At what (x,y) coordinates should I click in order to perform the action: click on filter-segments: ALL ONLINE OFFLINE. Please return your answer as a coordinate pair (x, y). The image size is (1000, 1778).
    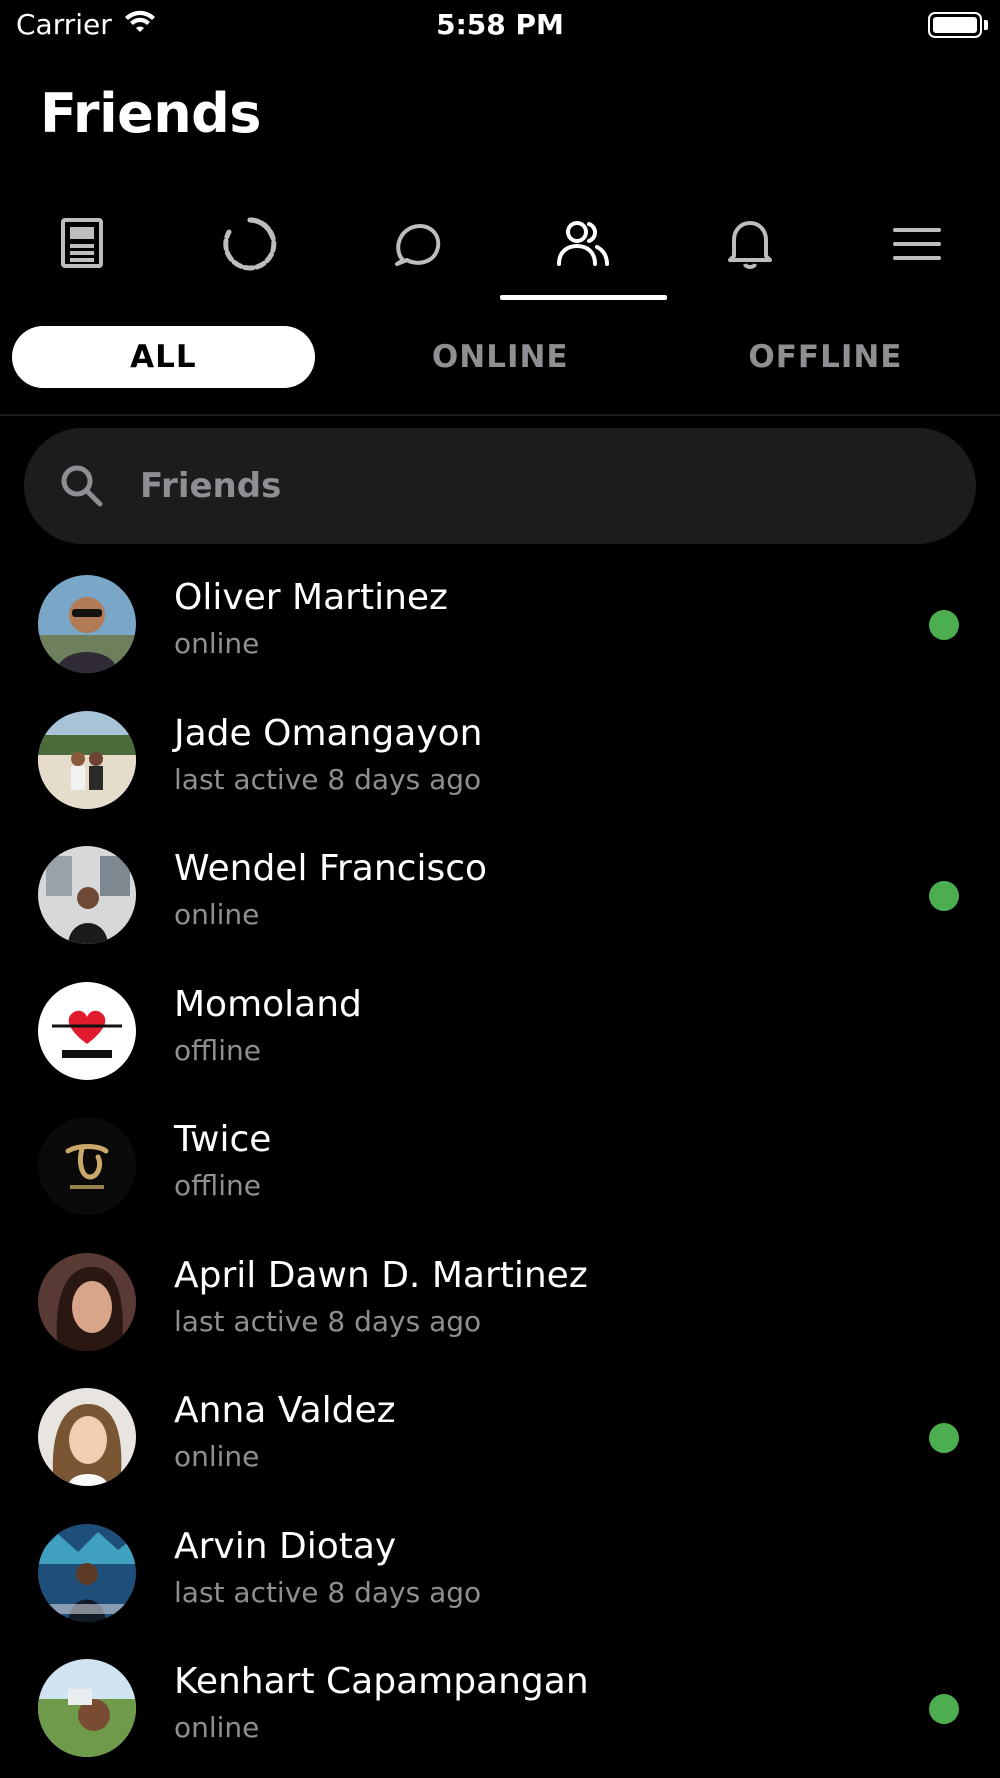
    Looking at the image, I should click on (500, 357).